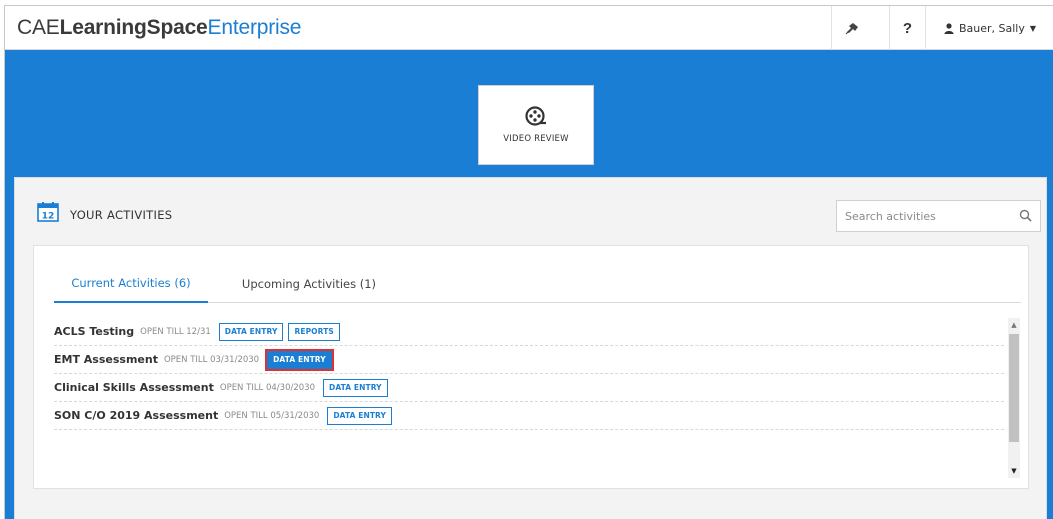 The height and width of the screenshot is (519, 1053). I want to click on activities-title: YOUR ACTIVITIES, so click(121, 215).